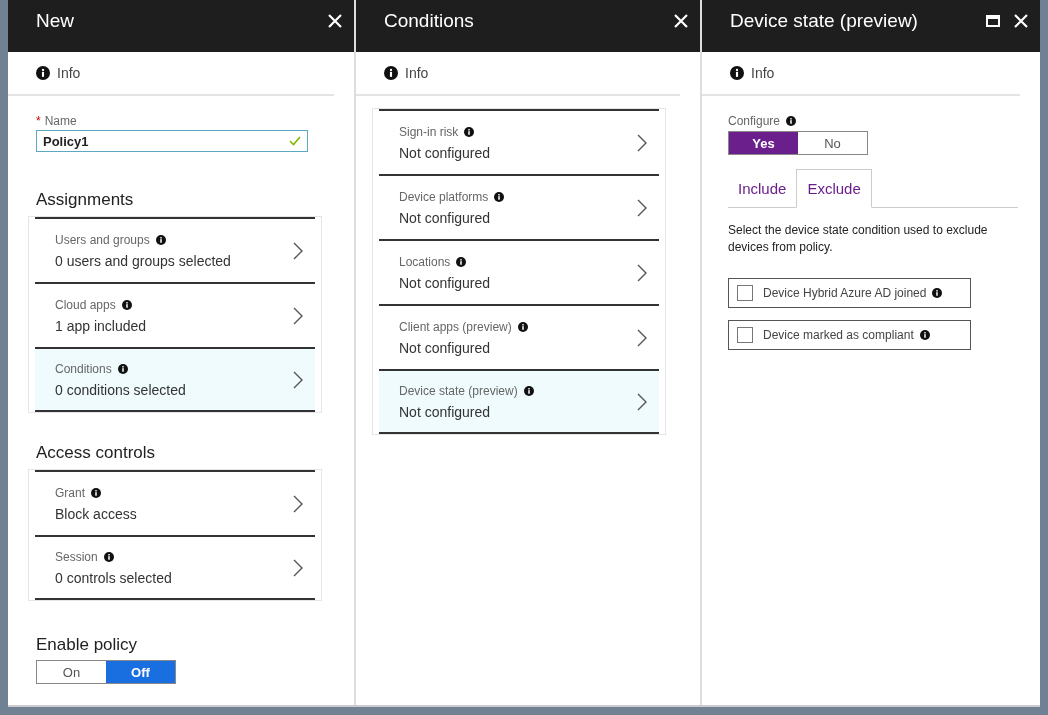 The image size is (1048, 715). What do you see at coordinates (172, 141) in the screenshot?
I see `name-input-field: Policy1` at bounding box center [172, 141].